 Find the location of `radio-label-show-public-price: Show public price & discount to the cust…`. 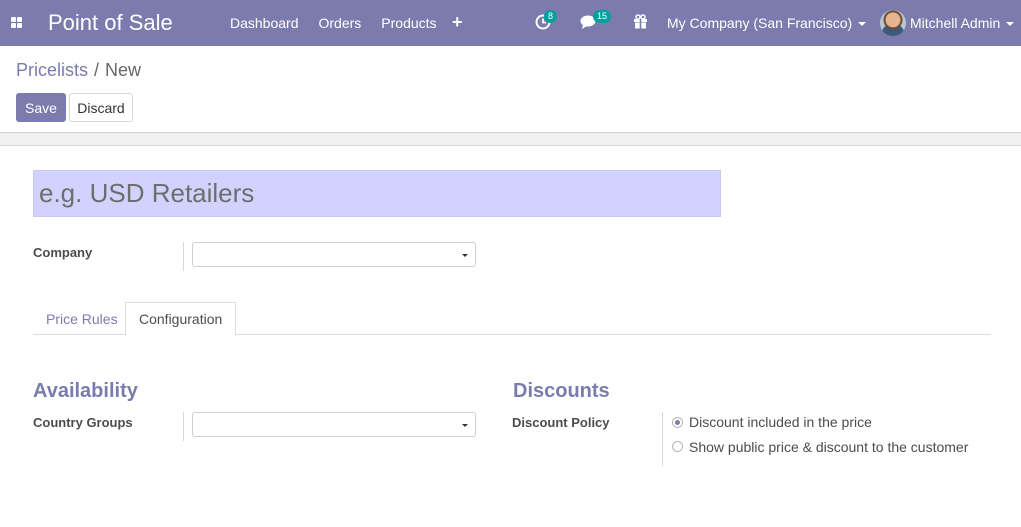

radio-label-show-public-price: Show public price & discount to the cust… is located at coordinates (828, 447).